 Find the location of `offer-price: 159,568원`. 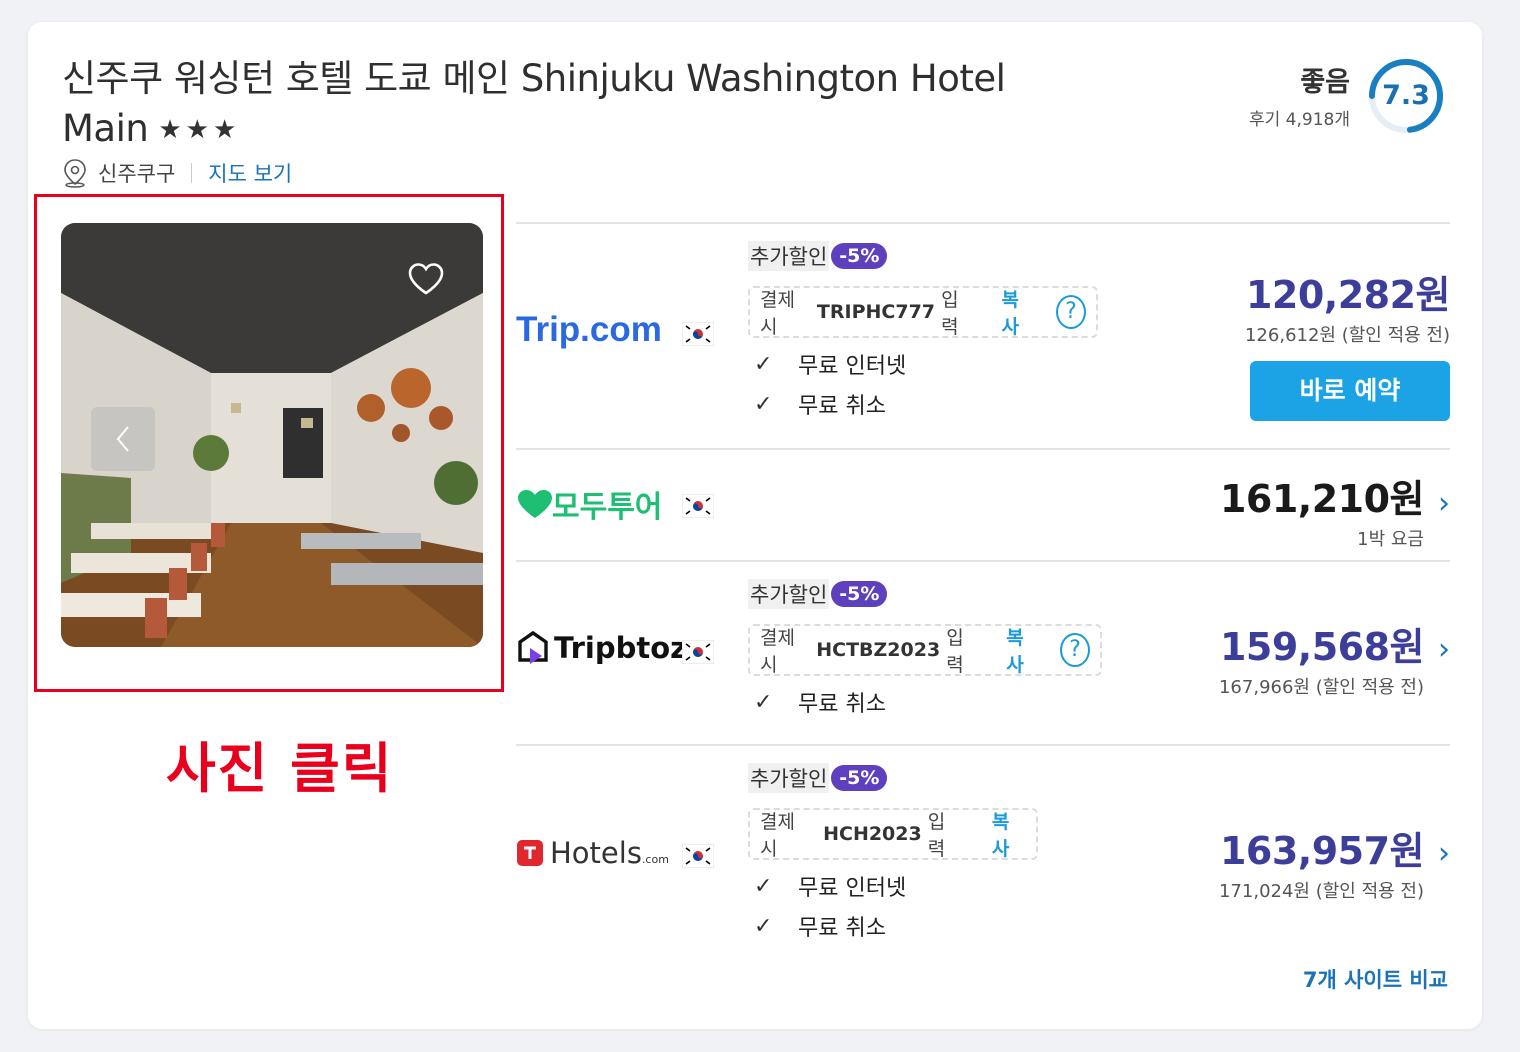

offer-price: 159,568원 is located at coordinates (1322, 643).